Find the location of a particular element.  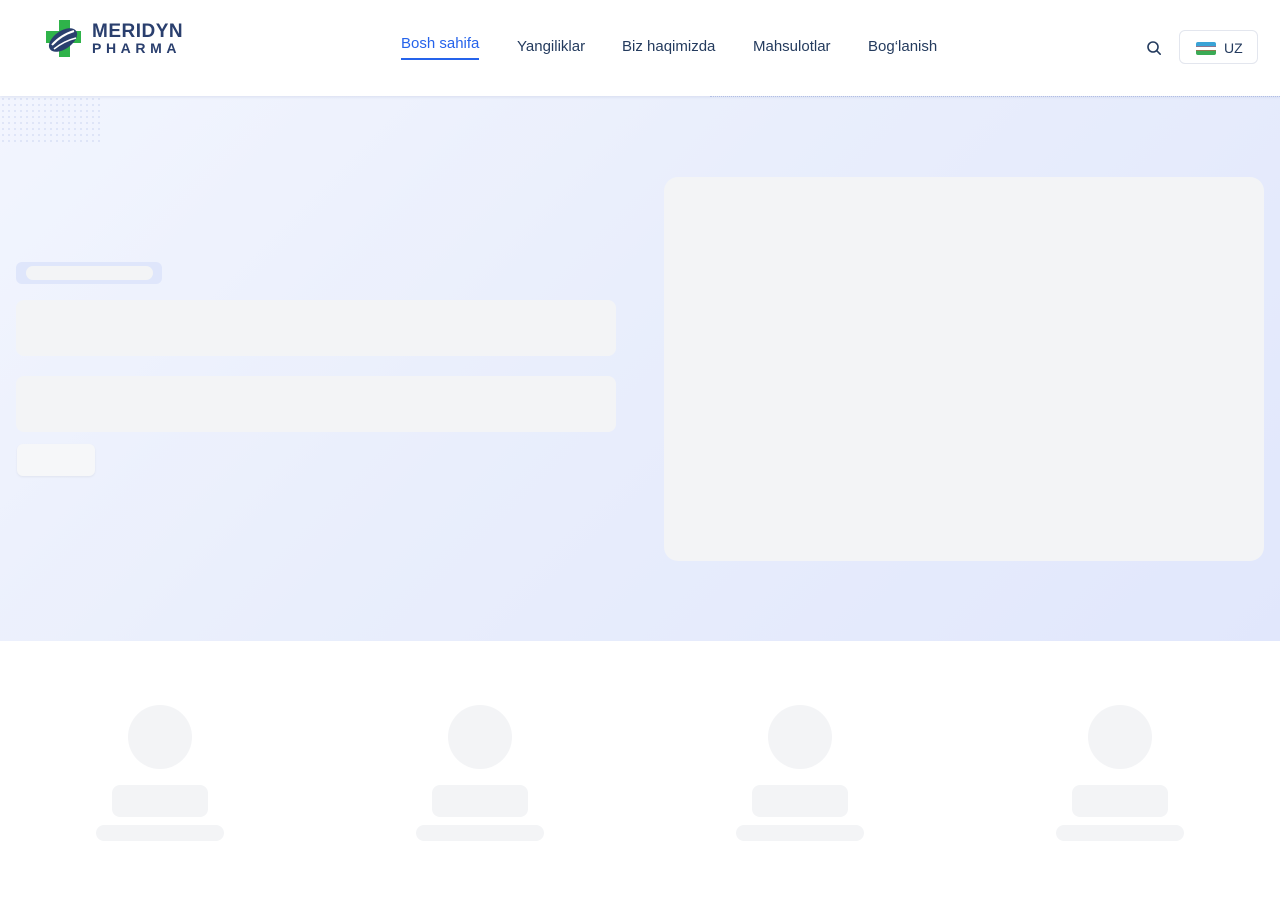

language-selector: UZ is located at coordinates (1218, 47).